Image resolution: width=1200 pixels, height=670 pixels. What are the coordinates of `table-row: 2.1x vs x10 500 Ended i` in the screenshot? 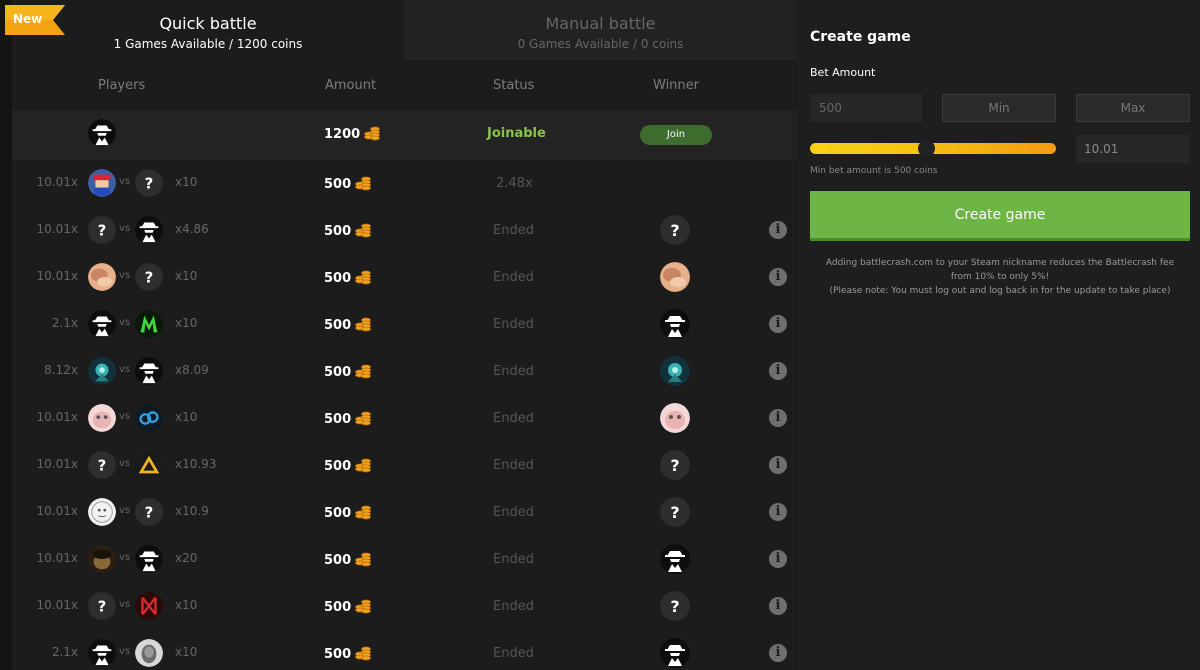 It's located at (404, 650).